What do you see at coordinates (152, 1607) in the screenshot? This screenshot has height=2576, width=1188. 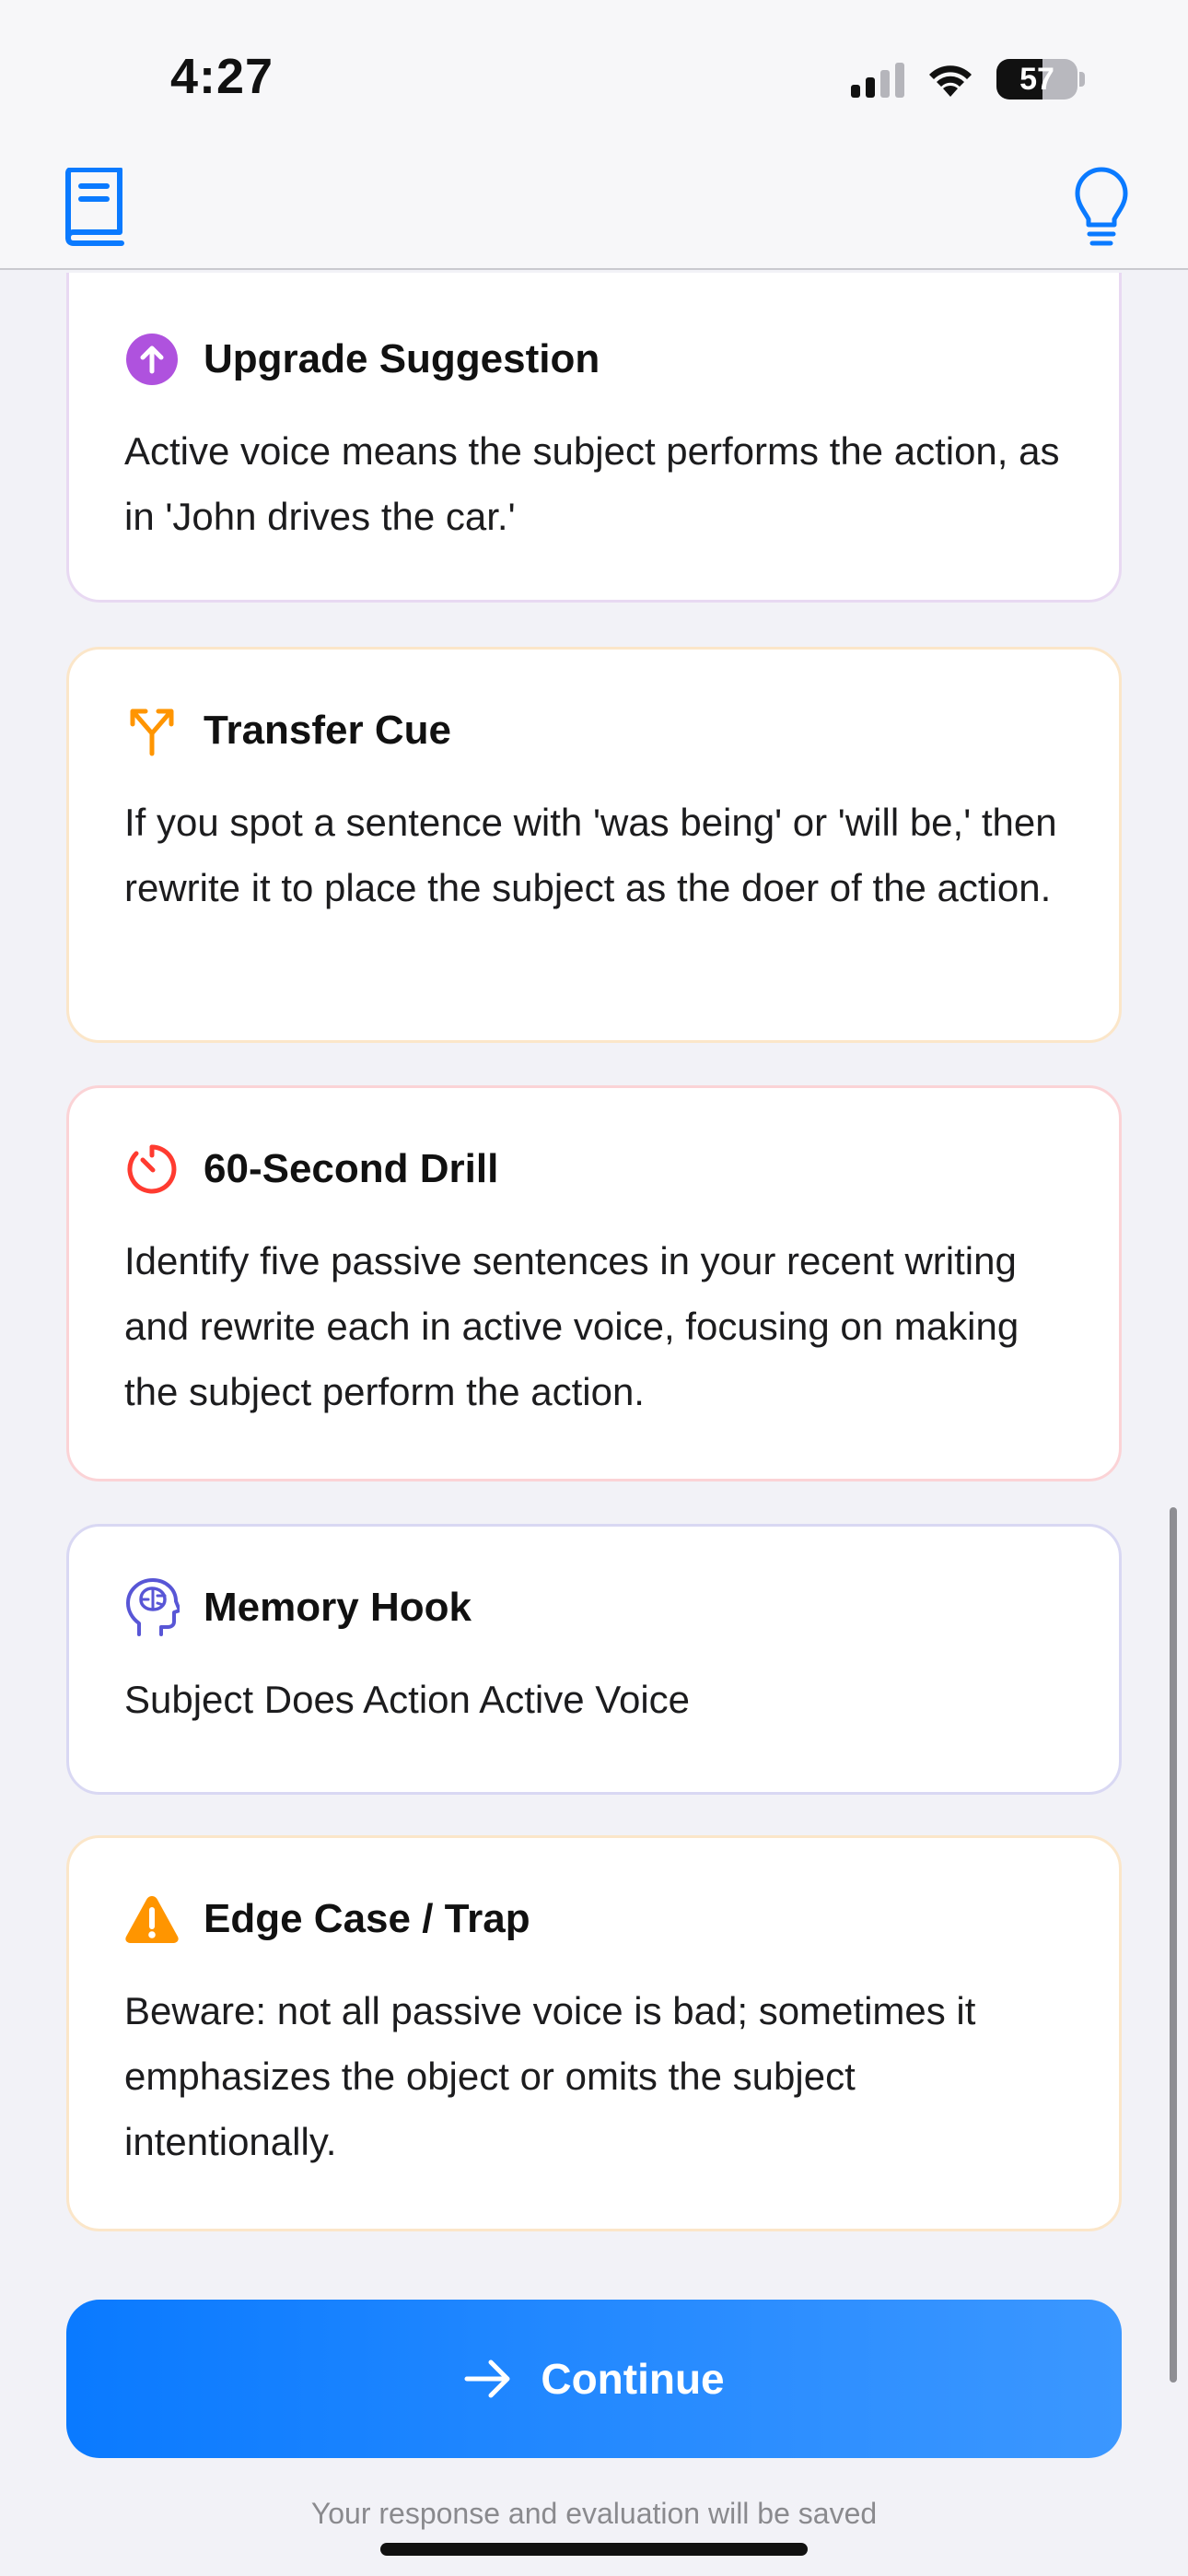 I see `brain-head-icon` at bounding box center [152, 1607].